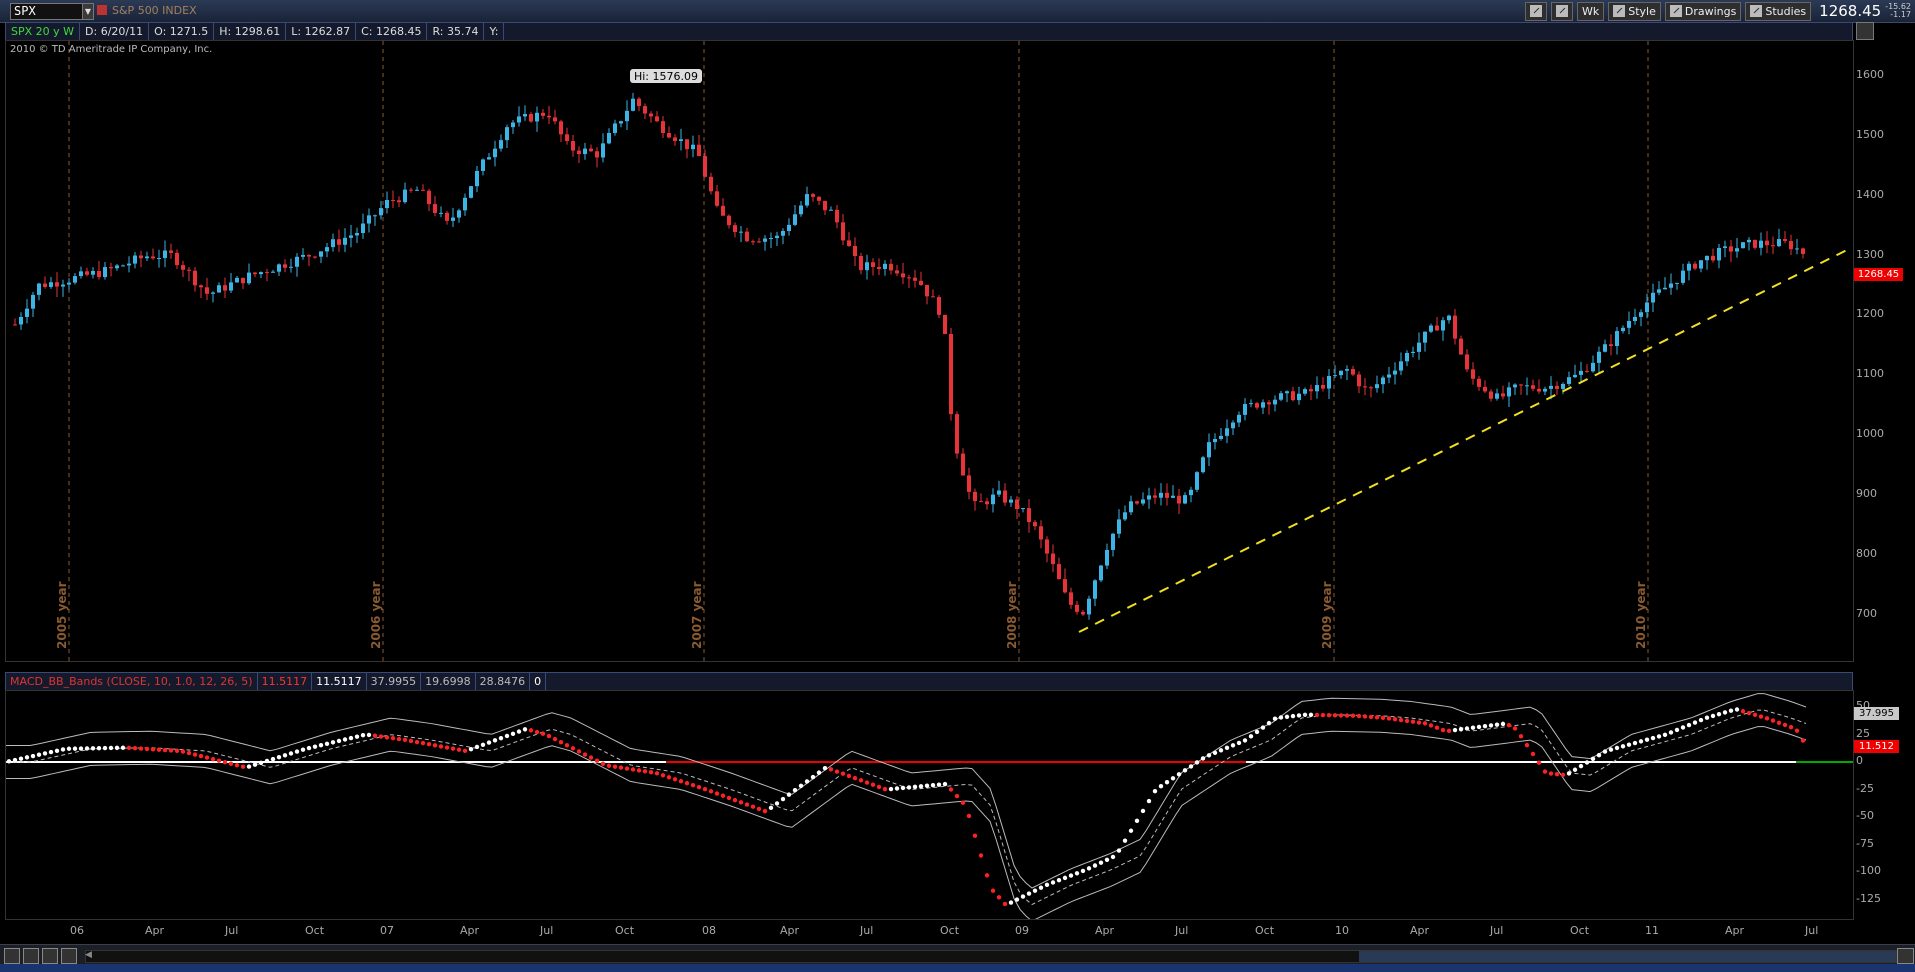 The image size is (1915, 972). Describe the element at coordinates (697, 615) in the screenshot. I see `year-label: 2007 year` at that location.